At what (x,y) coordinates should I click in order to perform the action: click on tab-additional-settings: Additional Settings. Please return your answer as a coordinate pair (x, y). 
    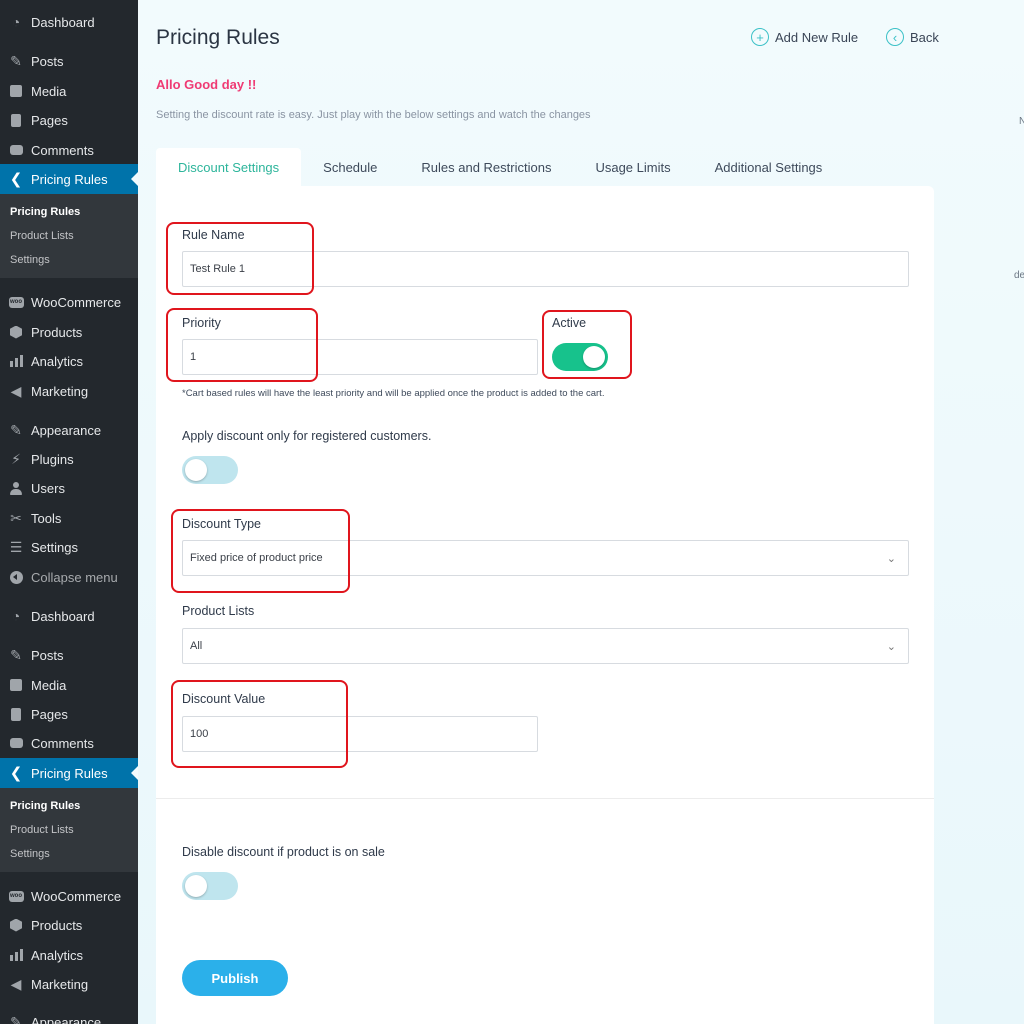
    Looking at the image, I should click on (769, 167).